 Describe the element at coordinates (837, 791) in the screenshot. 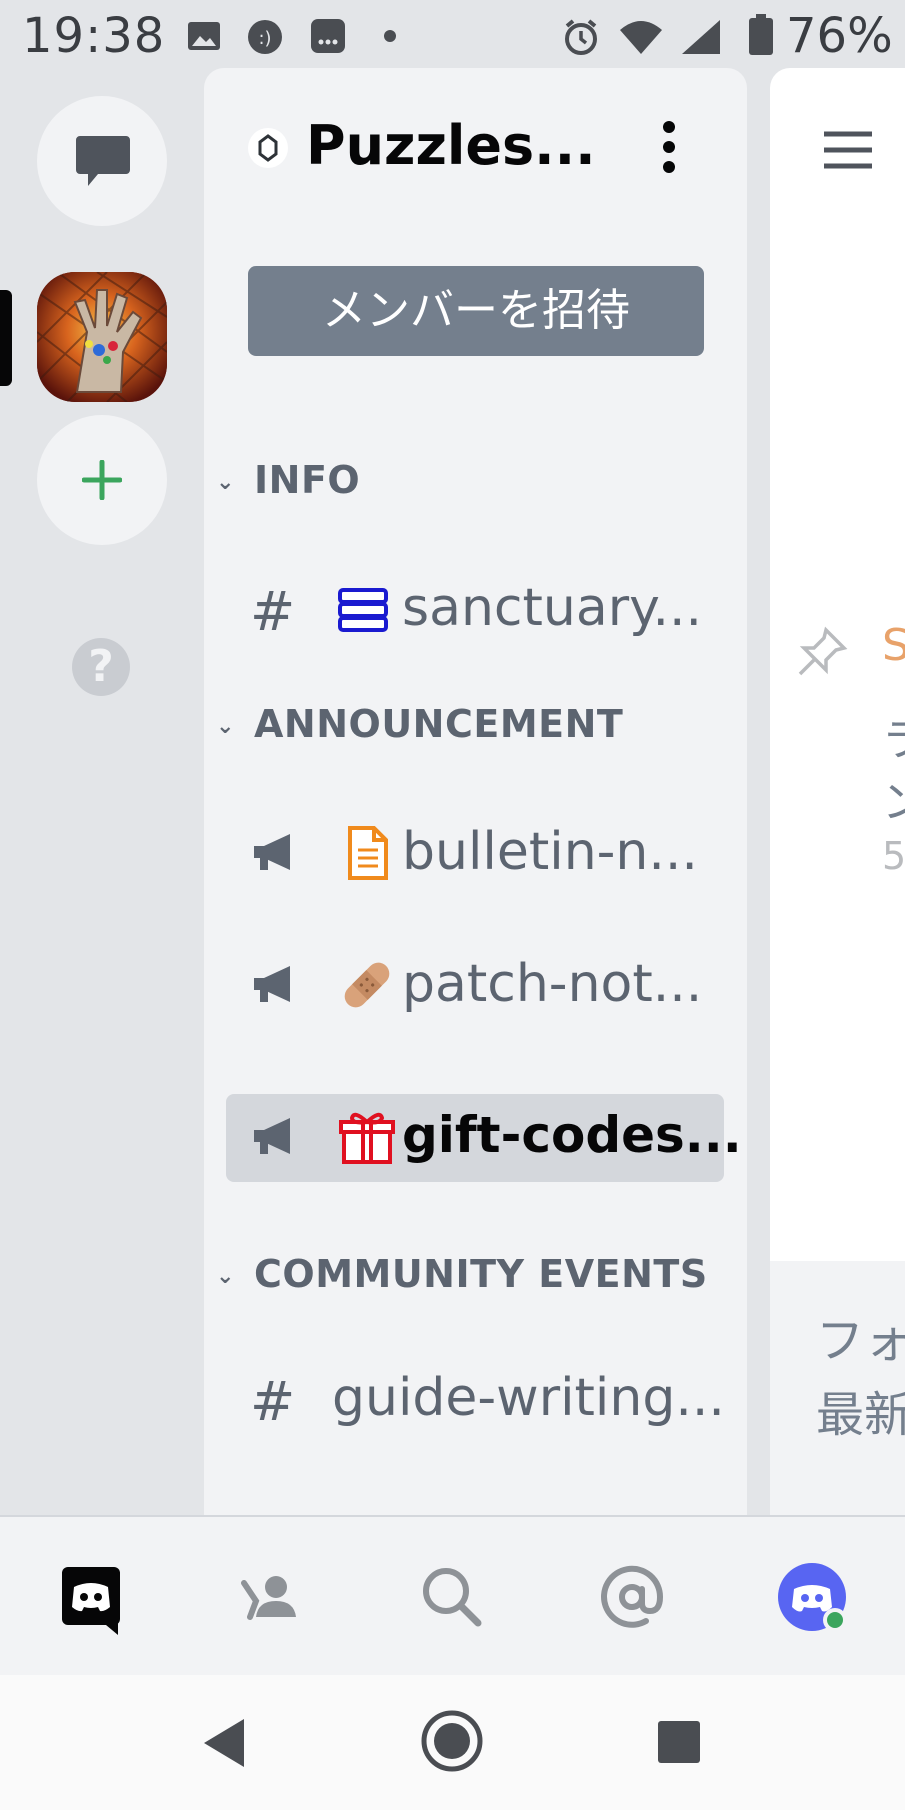

I see `chat-panel-peek: S ラ ン 5 フォ 最新` at that location.